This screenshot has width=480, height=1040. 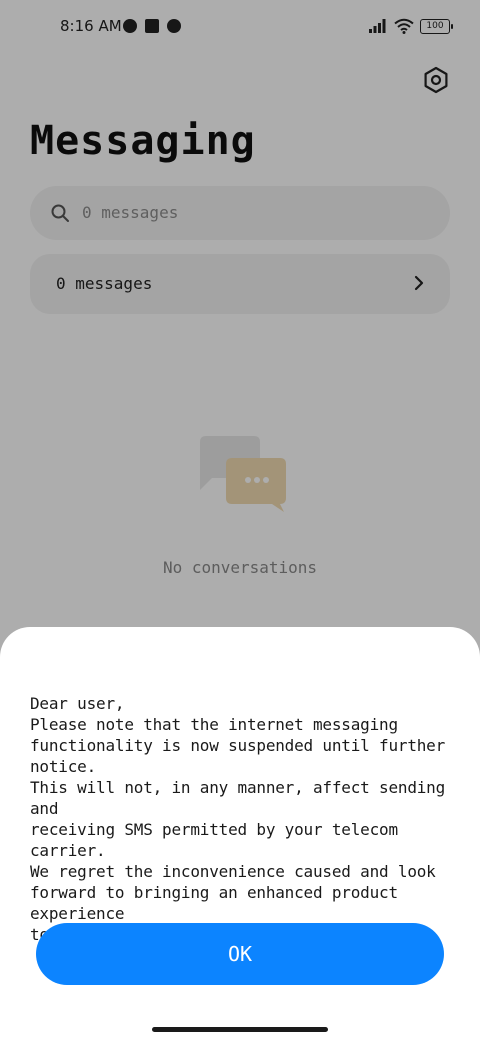 What do you see at coordinates (240, 954) in the screenshot?
I see `ok-button: OK` at bounding box center [240, 954].